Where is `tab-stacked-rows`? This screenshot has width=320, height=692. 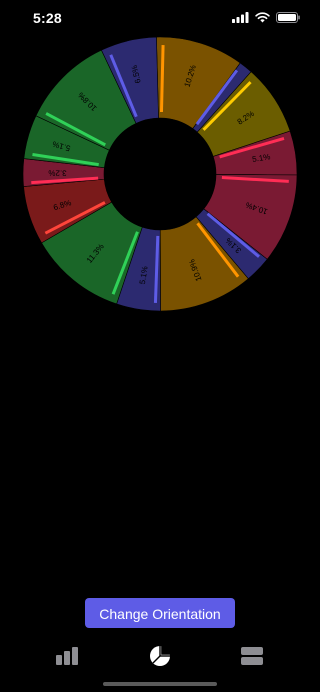 tab-stacked-rows is located at coordinates (252, 656).